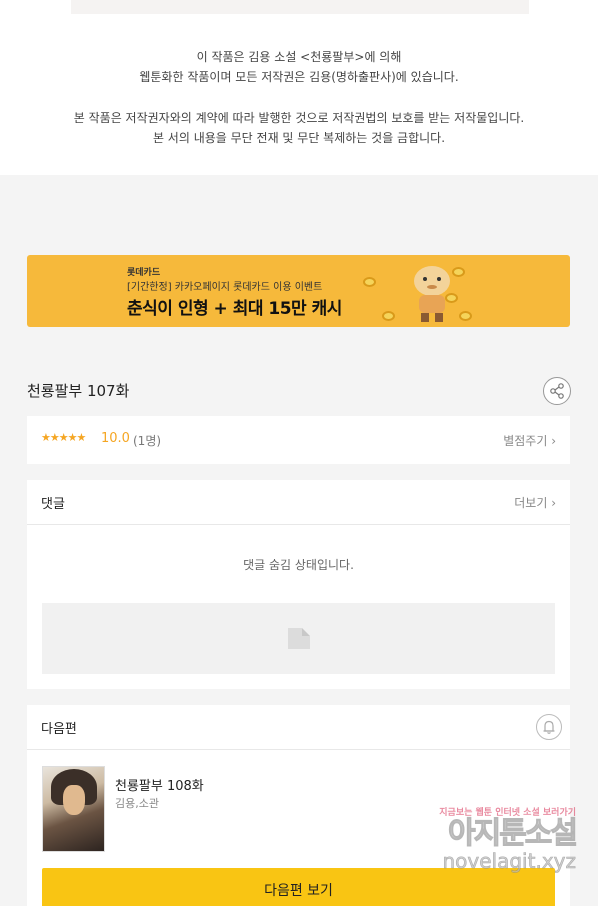  I want to click on rating-stars: ★★★★★, so click(63, 437).